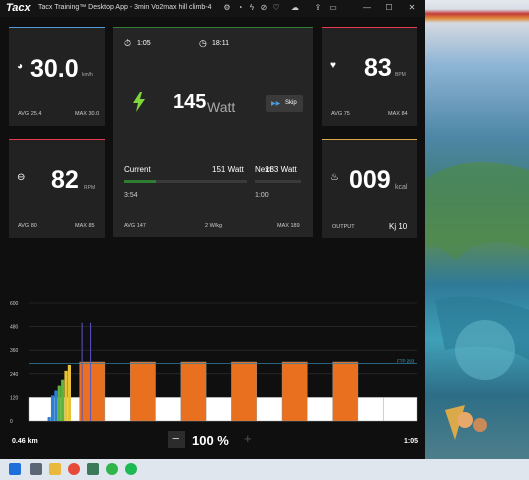 Image resolution: width=529 pixels, height=480 pixels. Describe the element at coordinates (11, 422) in the screenshot. I see `y-tick-label: 0` at that location.